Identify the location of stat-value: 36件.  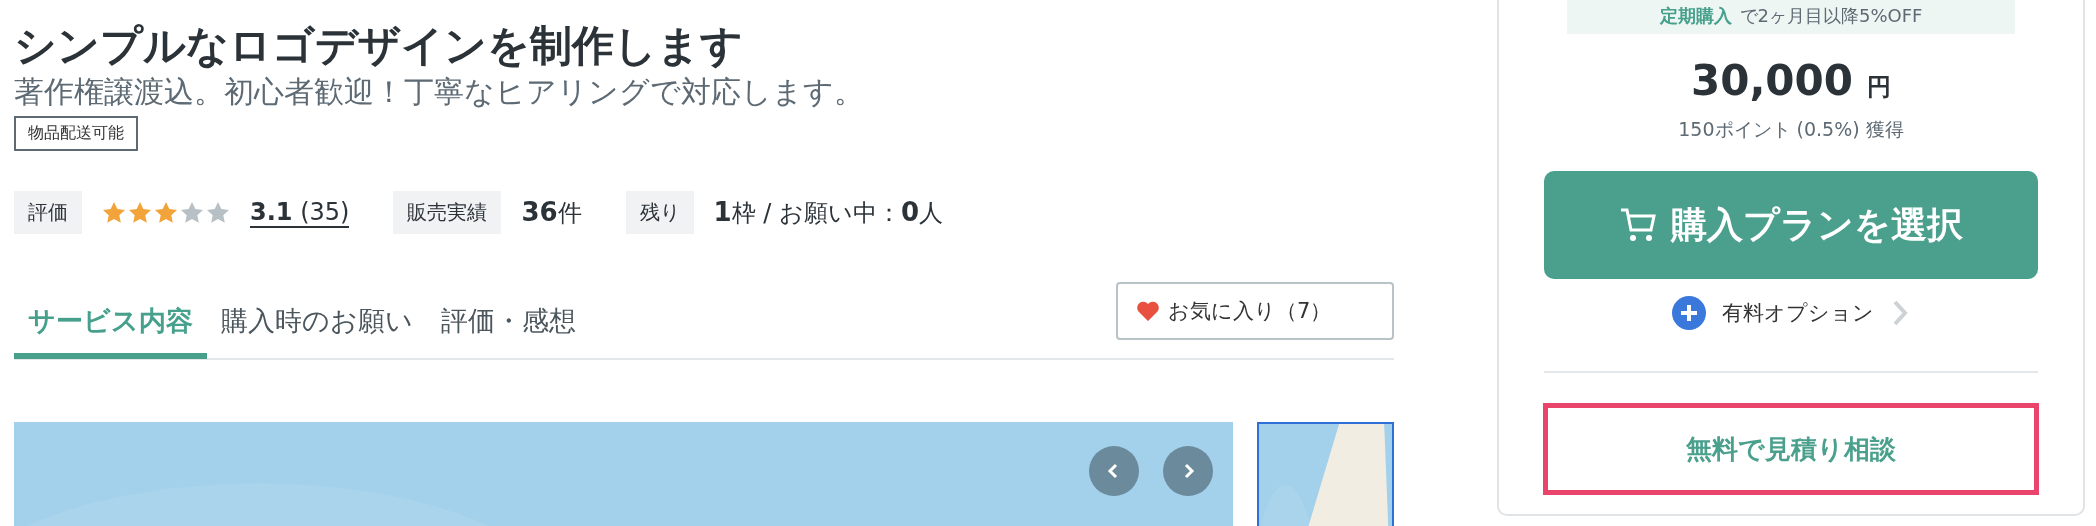
(551, 212).